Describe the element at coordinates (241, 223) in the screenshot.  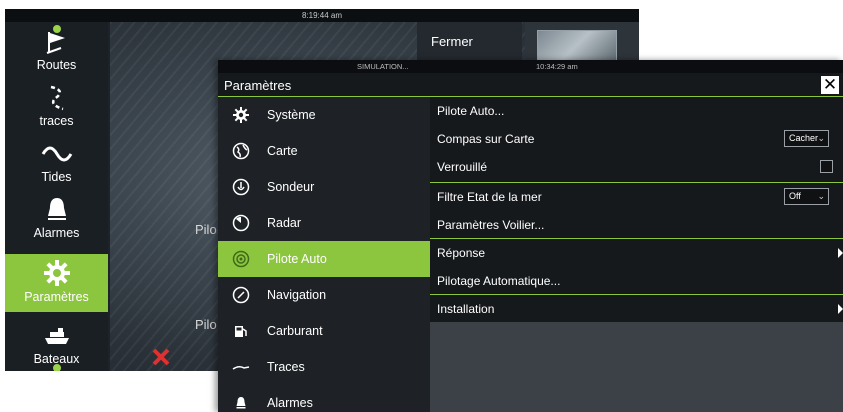
I see `radar-icon` at that location.